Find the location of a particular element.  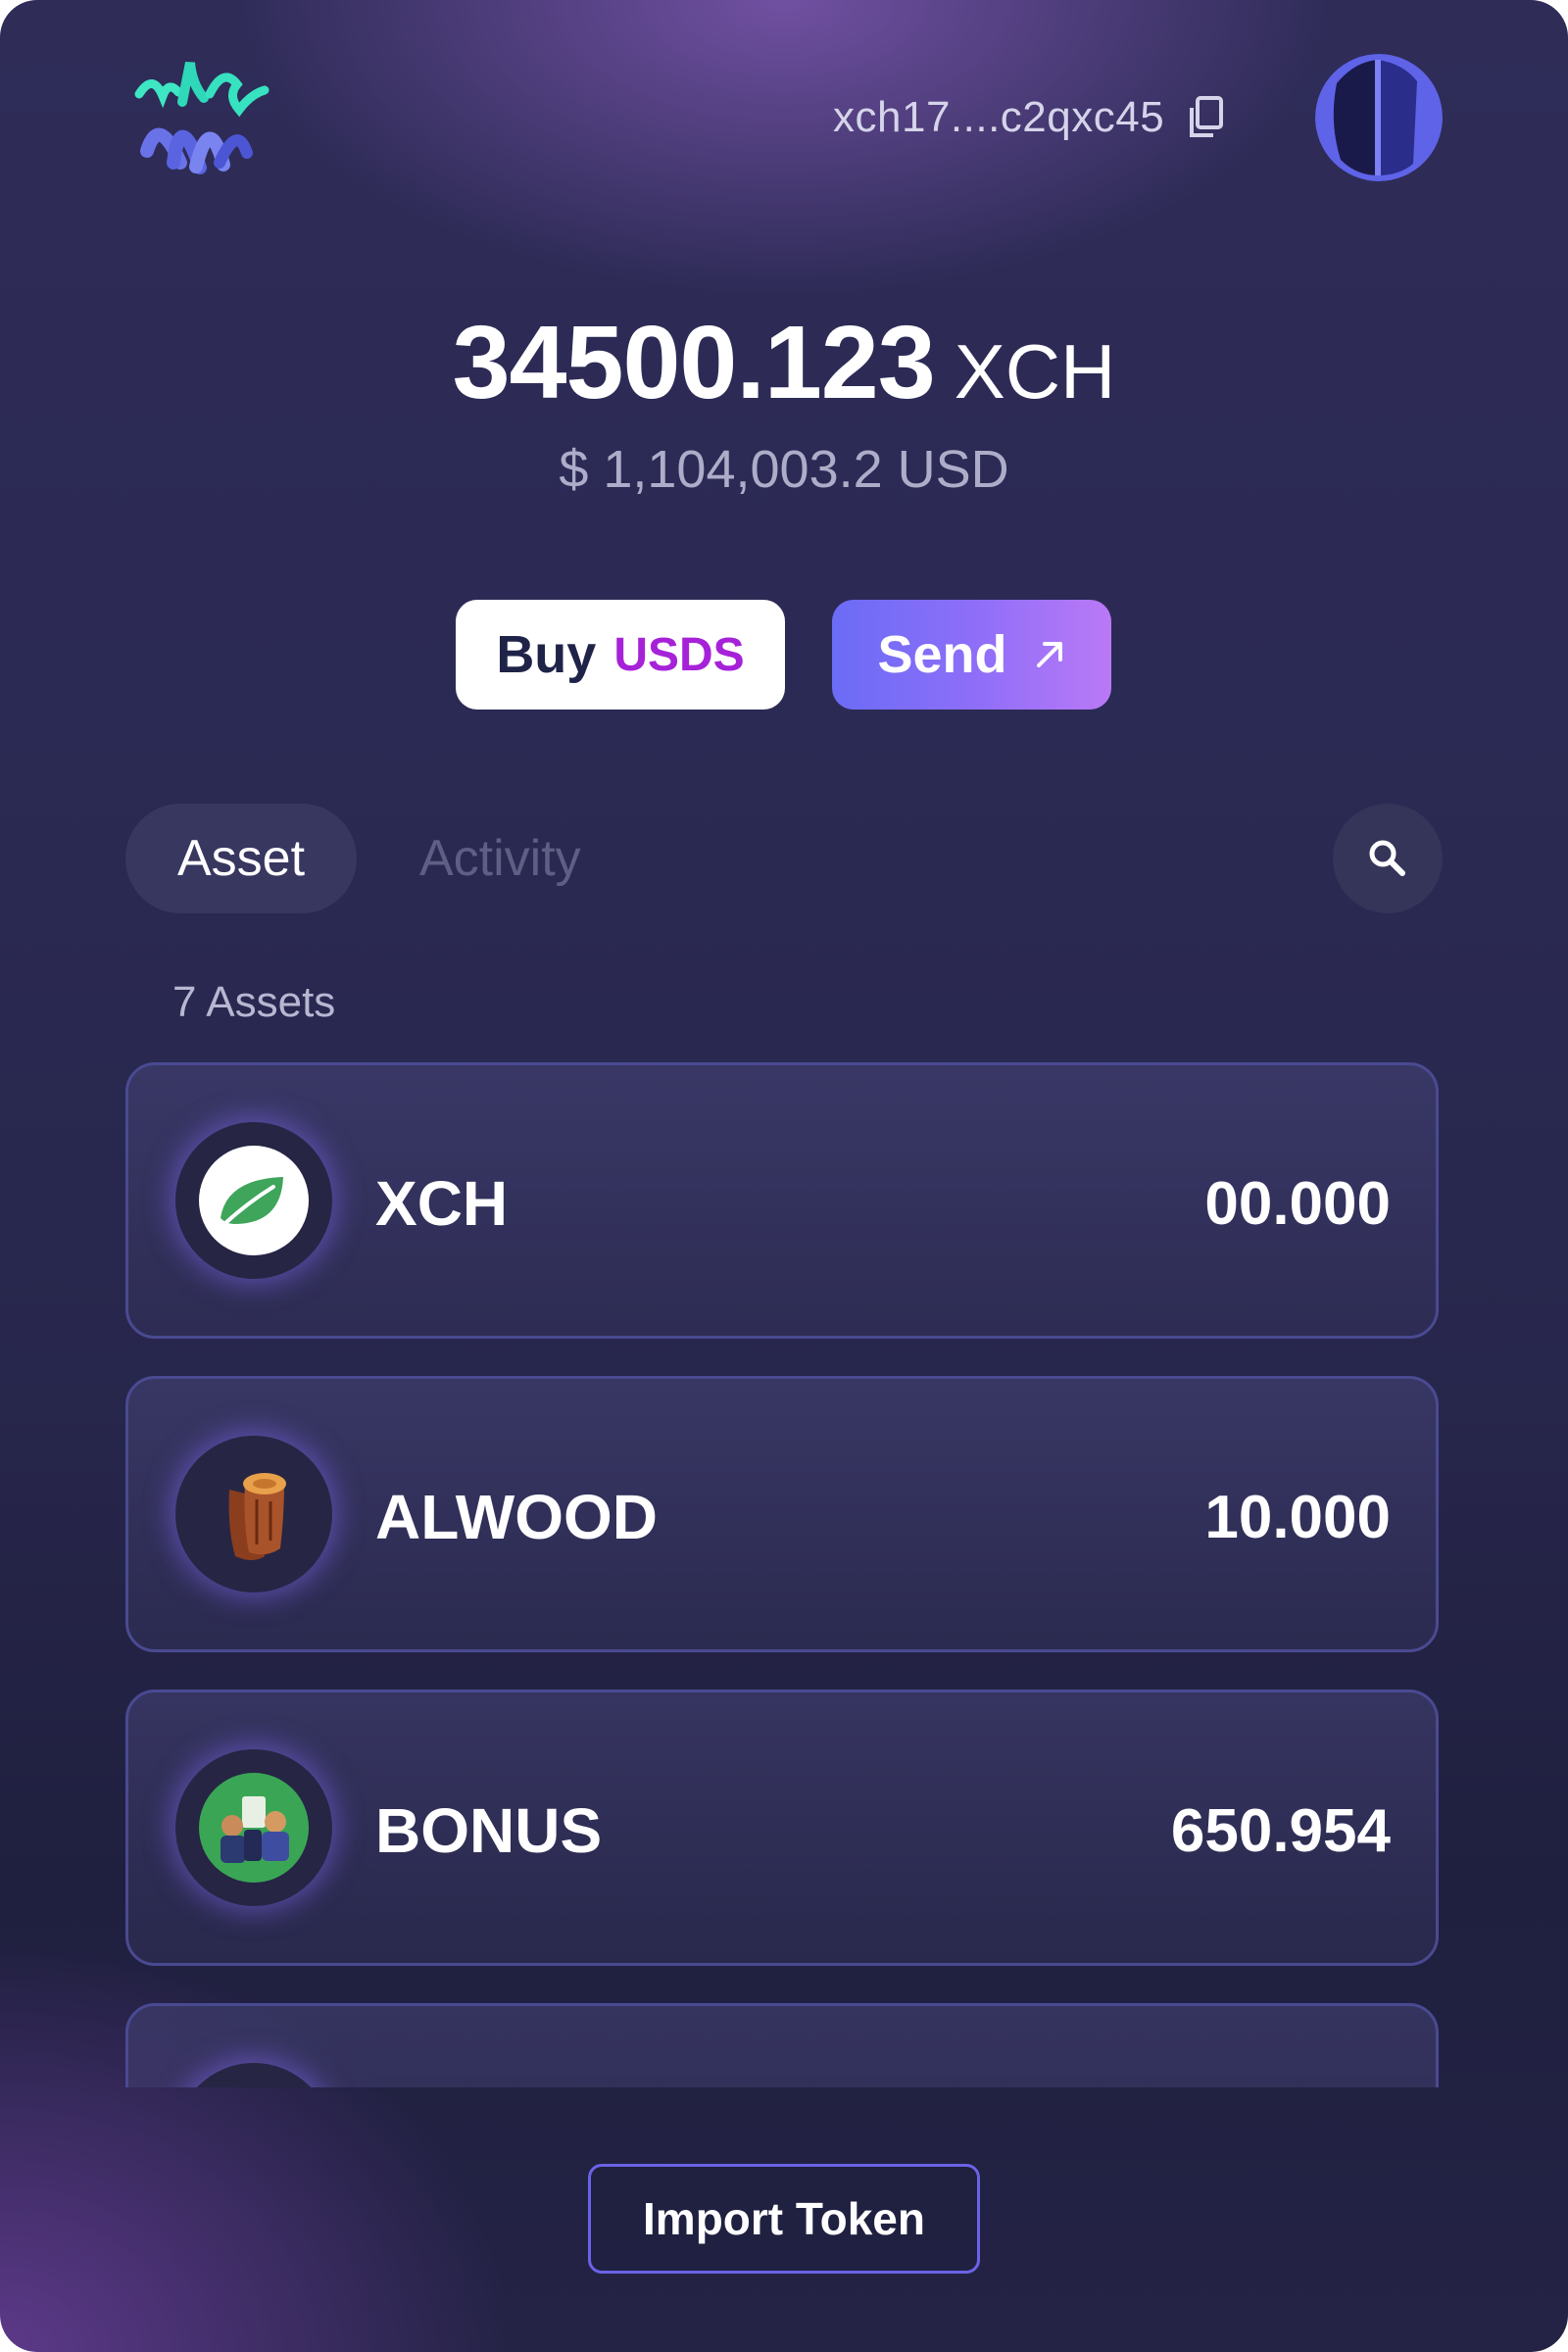

asset-row-xch: XCH 00.000 is located at coordinates (782, 1200).